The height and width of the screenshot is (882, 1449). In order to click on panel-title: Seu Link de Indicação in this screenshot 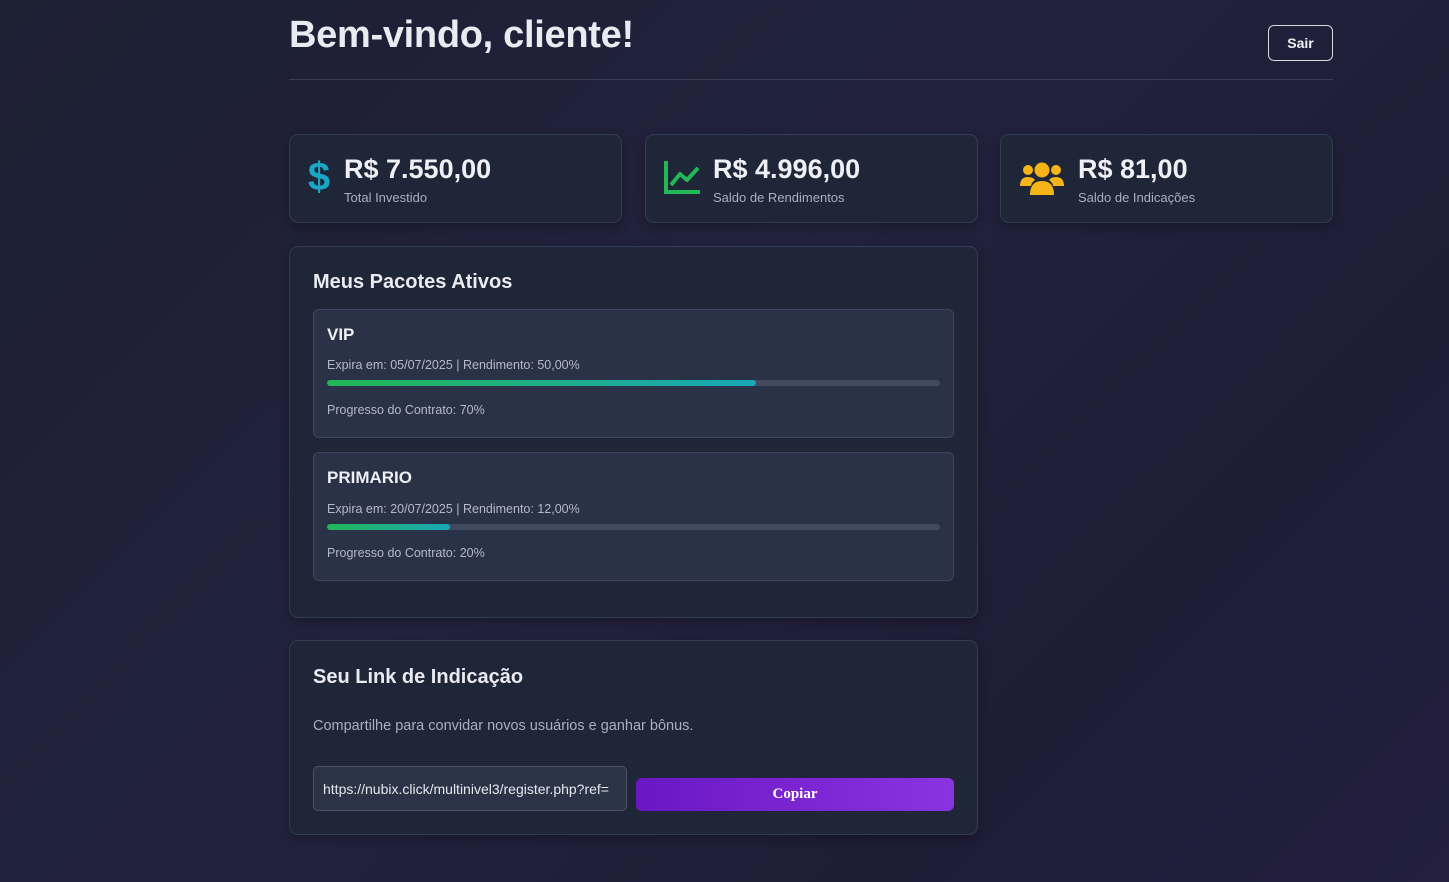, I will do `click(418, 677)`.